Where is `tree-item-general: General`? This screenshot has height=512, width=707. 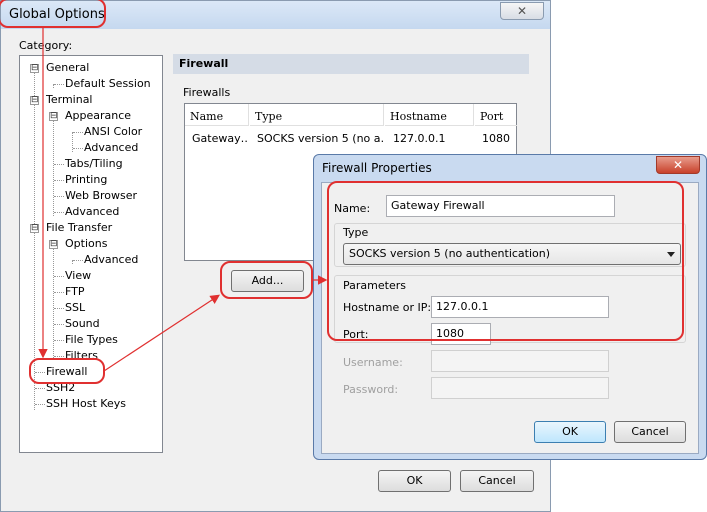
tree-item-general: General is located at coordinates (67, 67).